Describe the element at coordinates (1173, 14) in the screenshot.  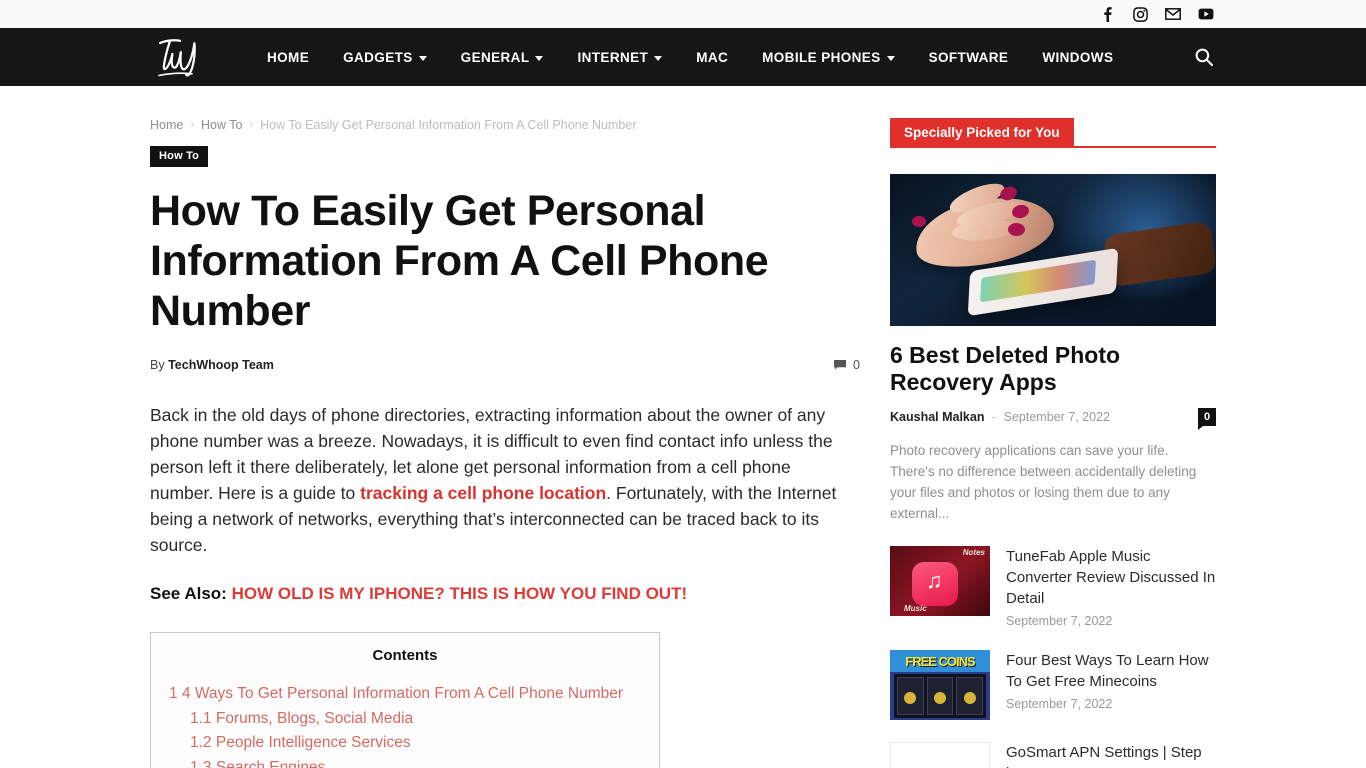
I see `mail-icon` at that location.